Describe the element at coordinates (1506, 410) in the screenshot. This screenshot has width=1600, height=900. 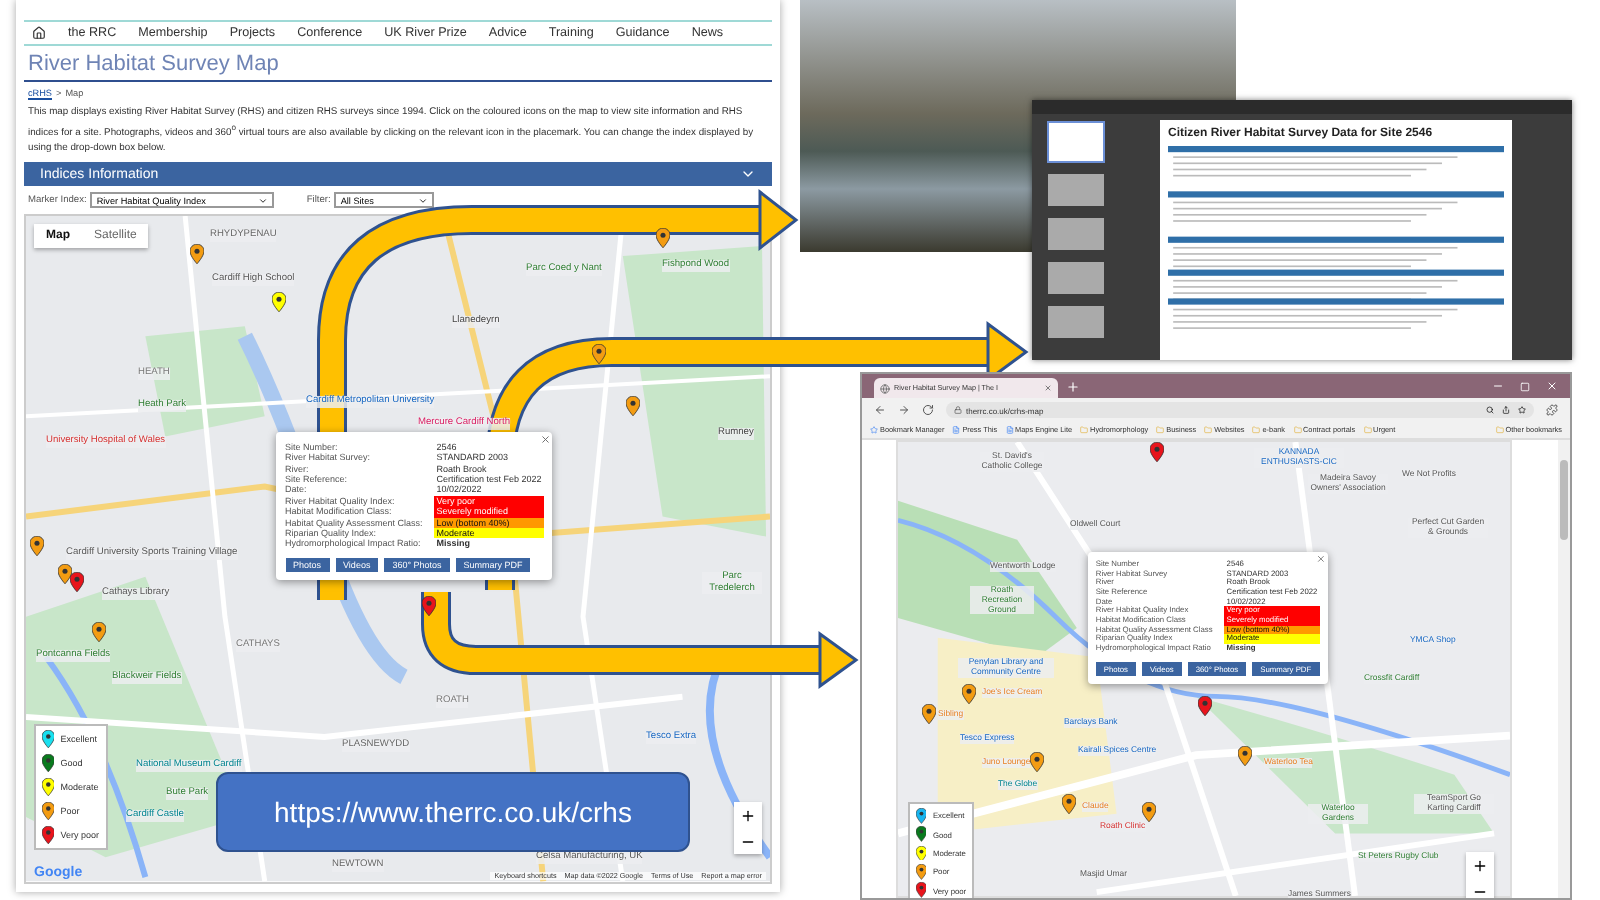
I see `share-icon` at that location.